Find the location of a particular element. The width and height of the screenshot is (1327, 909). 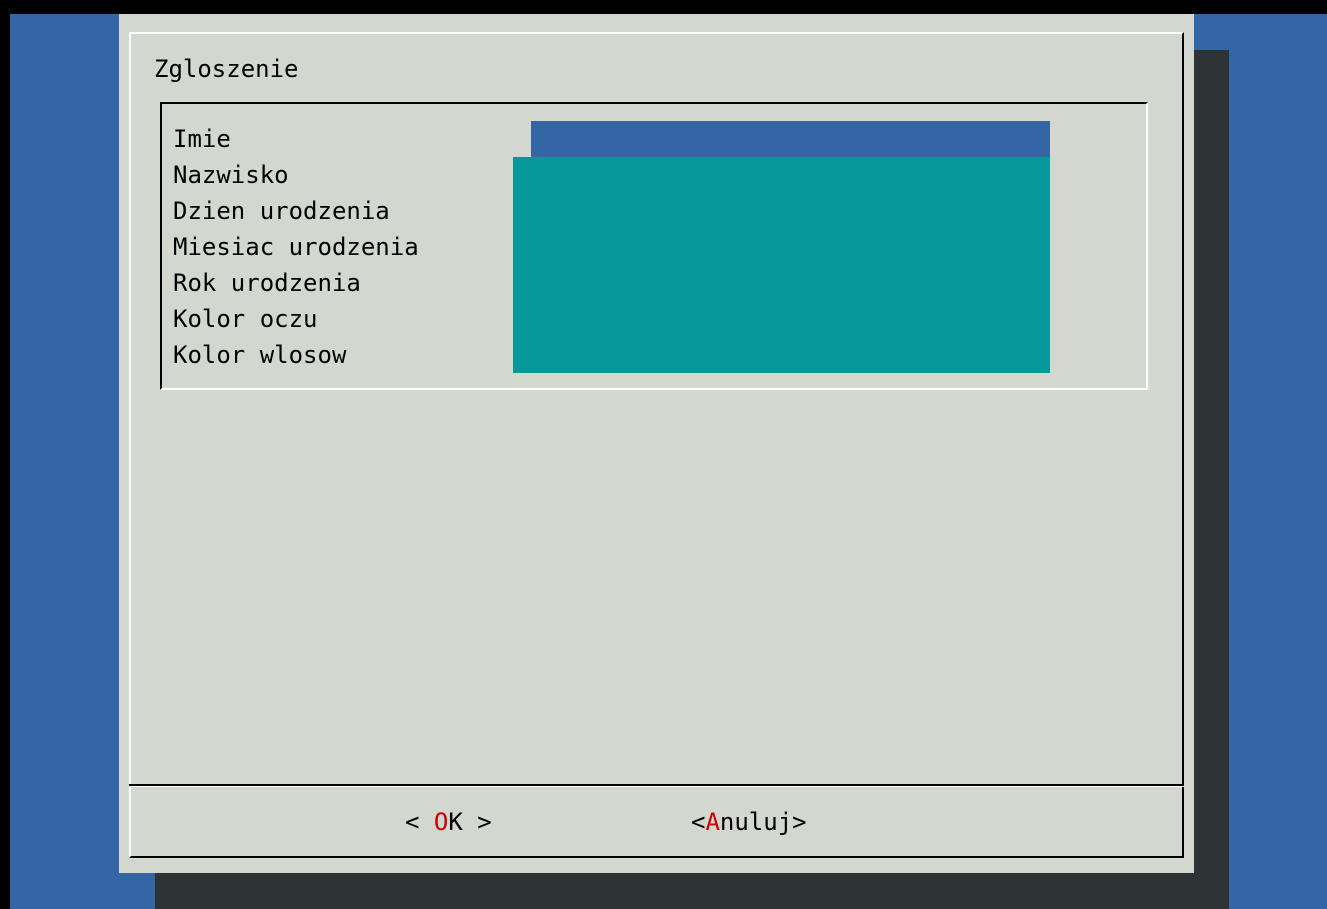

cancel-button-label-rest: nuluj is located at coordinates (756, 822).